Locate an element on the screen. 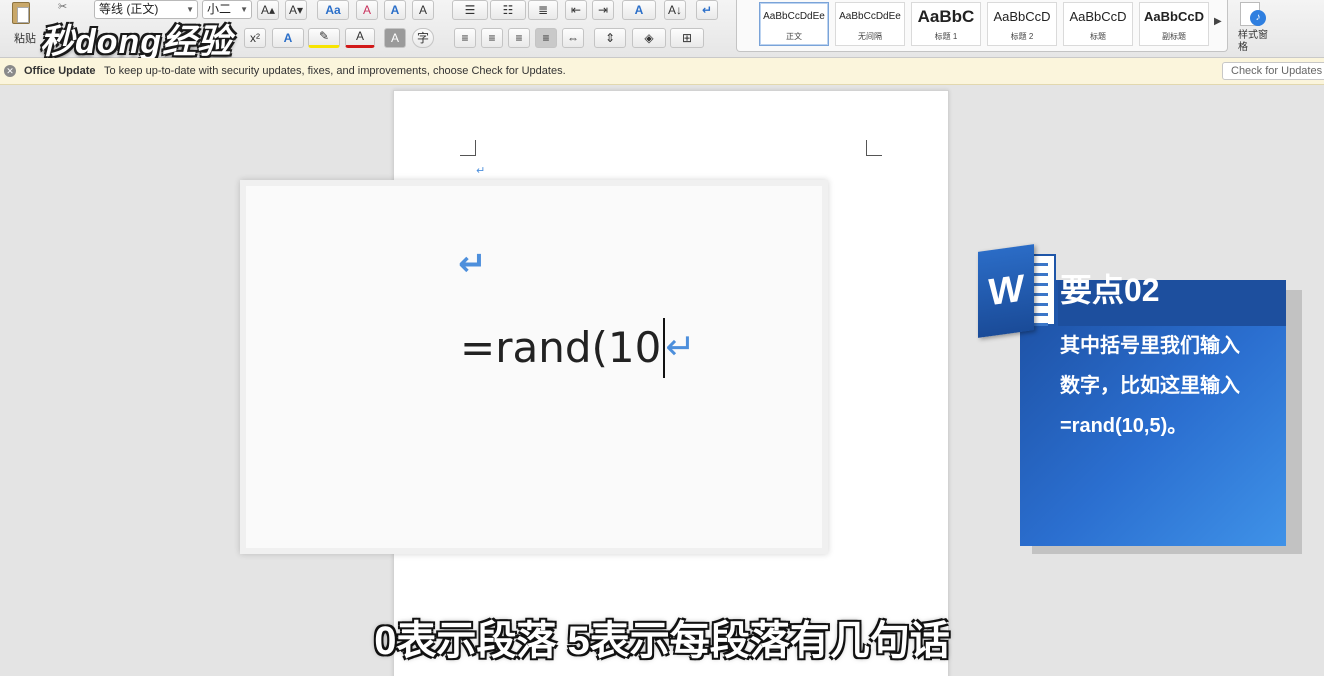 Image resolution: width=1324 pixels, height=676 pixels. style-heading-1: AaBbC 标题 1 is located at coordinates (946, 24).